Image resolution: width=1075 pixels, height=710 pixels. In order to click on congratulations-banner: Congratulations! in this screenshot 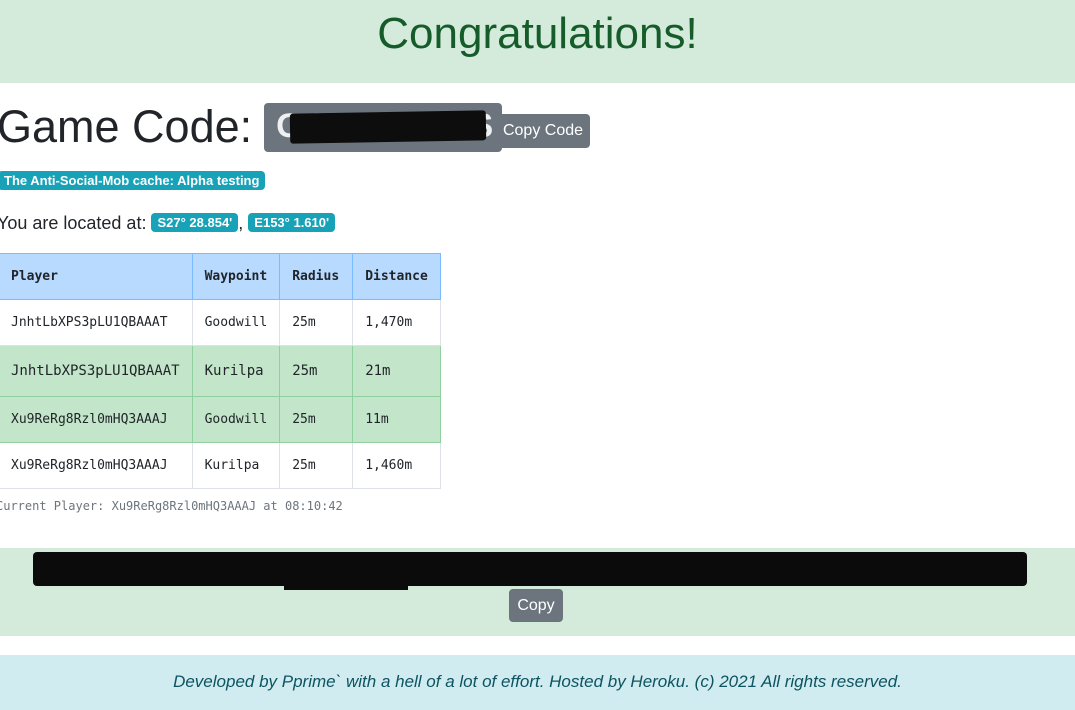, I will do `click(537, 41)`.